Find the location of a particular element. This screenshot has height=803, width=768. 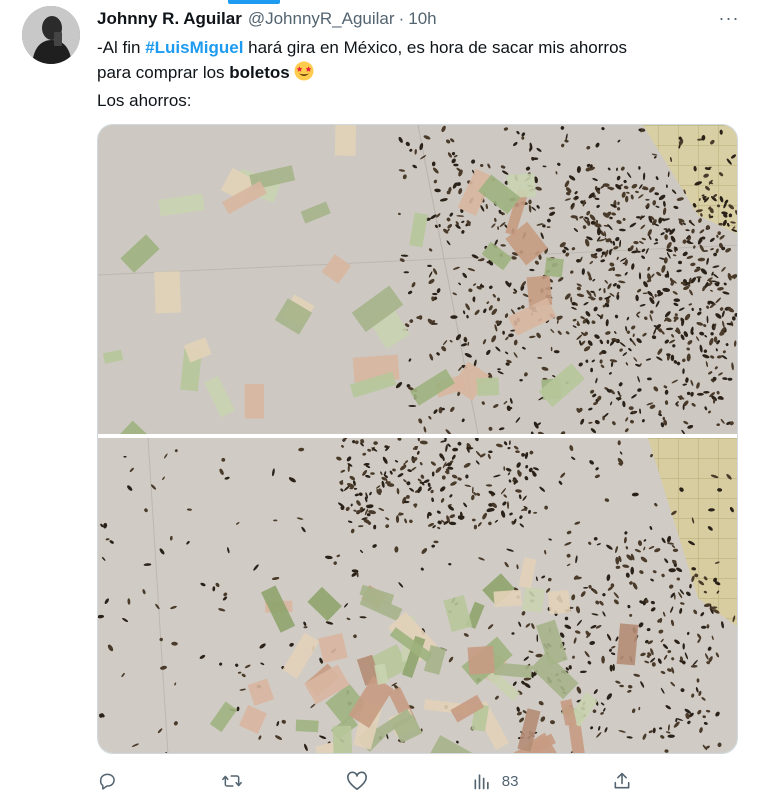

tweet-header: Johnny R. Aguilar @JohnnyR_Aguilar · 10h is located at coordinates (267, 19).